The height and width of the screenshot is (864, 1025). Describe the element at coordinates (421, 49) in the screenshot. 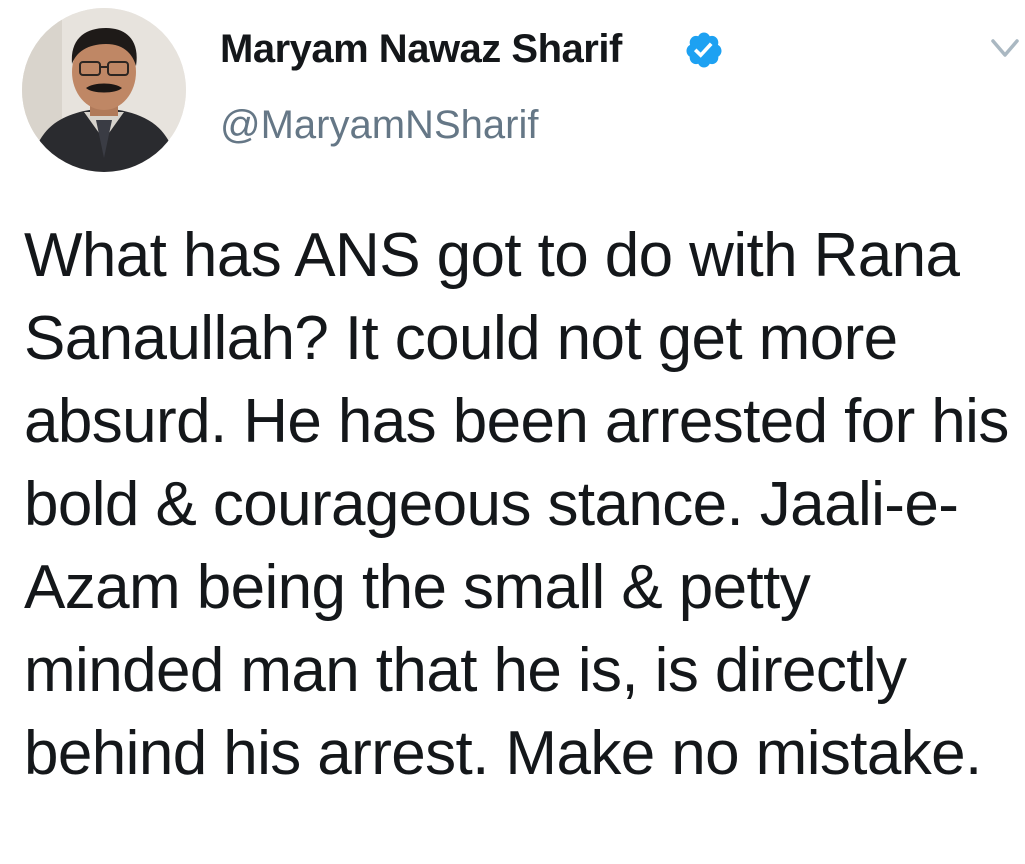

I see `author-name: Maryam Nawaz Sharif` at that location.